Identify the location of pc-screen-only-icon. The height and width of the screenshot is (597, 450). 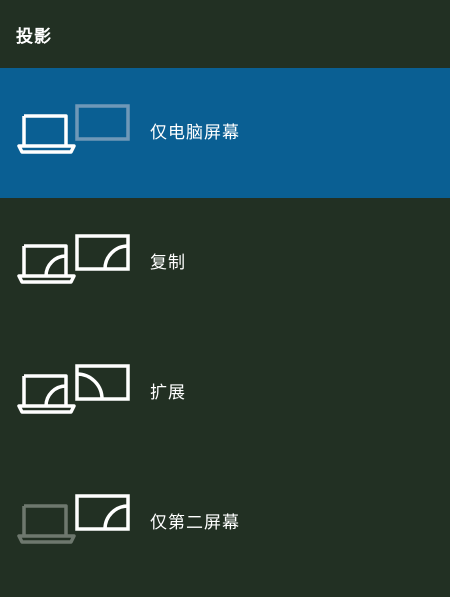
(73, 129).